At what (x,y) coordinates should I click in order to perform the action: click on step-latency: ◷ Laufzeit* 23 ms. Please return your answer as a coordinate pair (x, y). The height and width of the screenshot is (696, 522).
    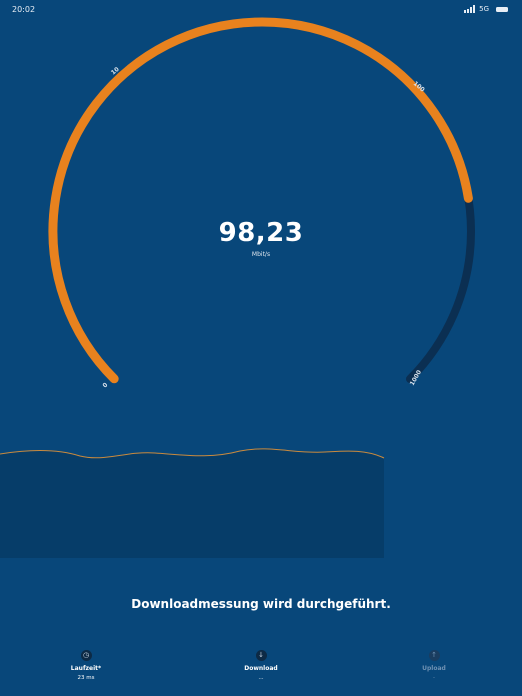
    Looking at the image, I should click on (86, 665).